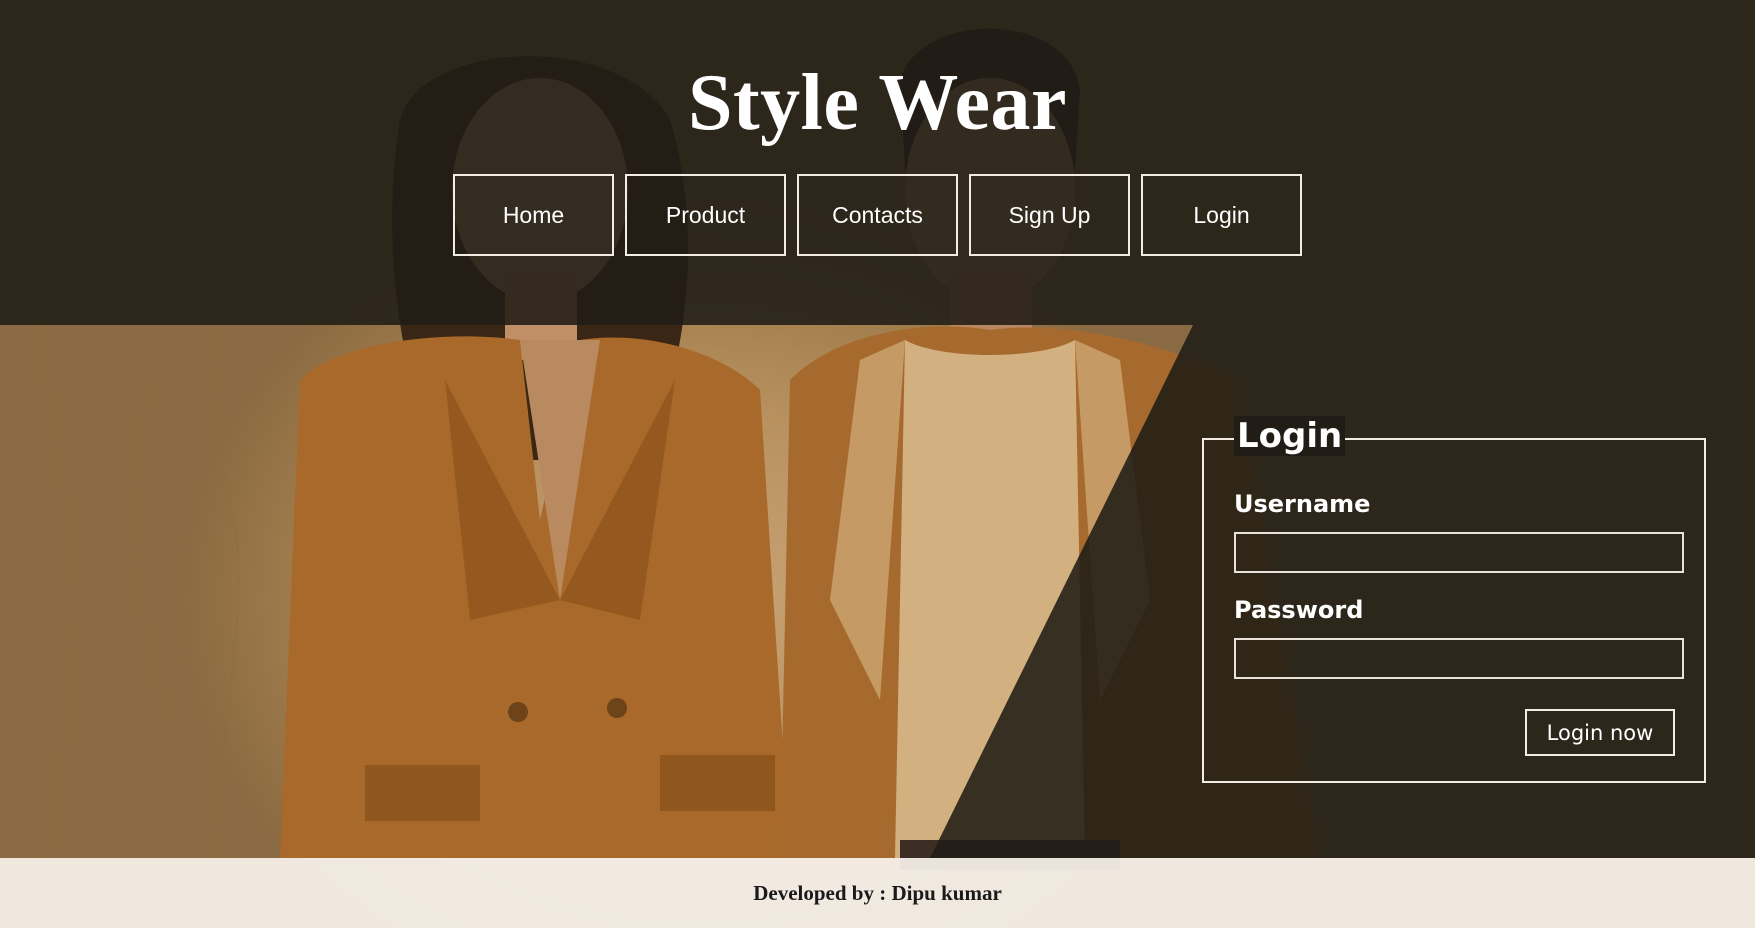 This screenshot has width=1755, height=928. What do you see at coordinates (422, 793) in the screenshot?
I see `woman-pocket-left` at bounding box center [422, 793].